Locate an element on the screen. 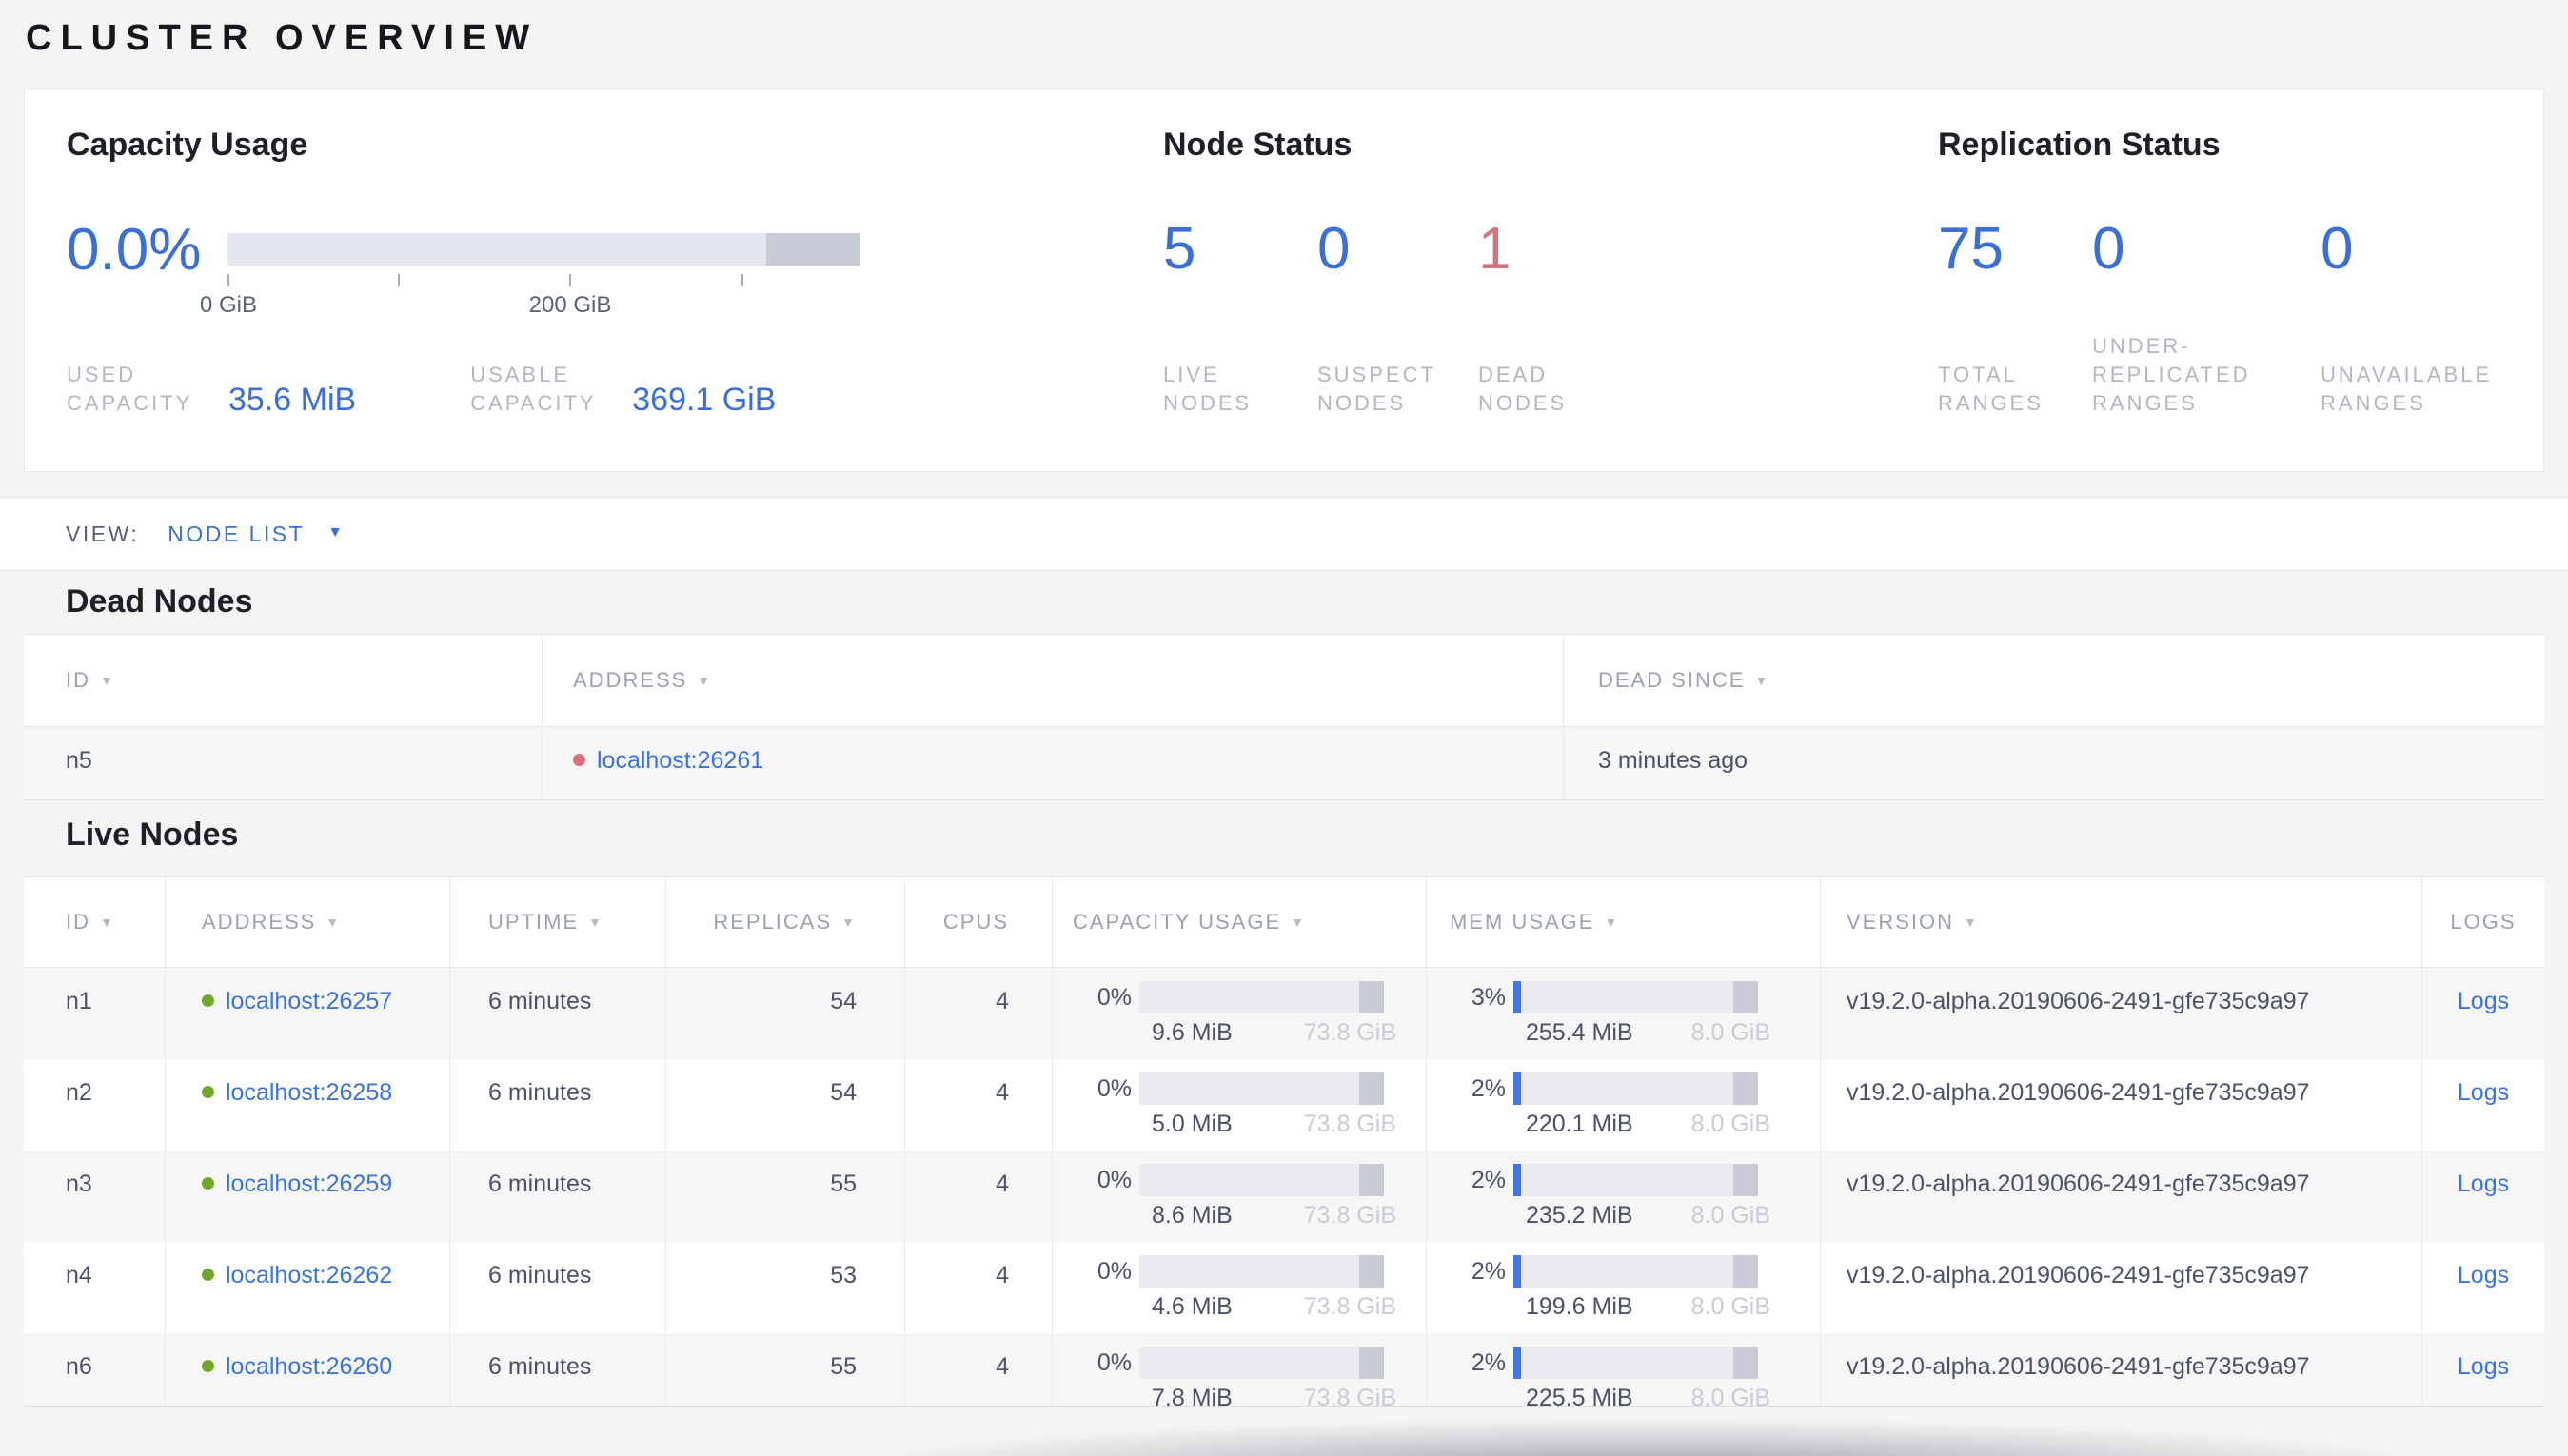 Image resolution: width=2568 pixels, height=1456 pixels. replication-status-title: Replication Status is located at coordinates (2079, 145).